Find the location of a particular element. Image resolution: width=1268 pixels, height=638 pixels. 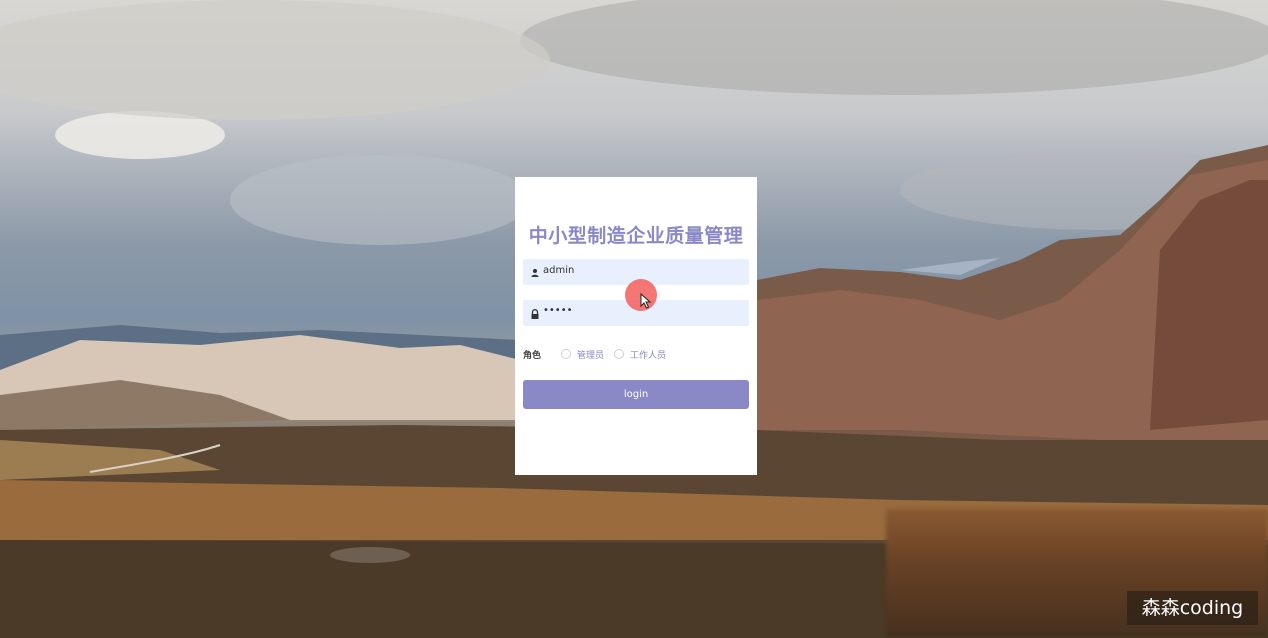

mouse-cursor-icon is located at coordinates (646, 303).